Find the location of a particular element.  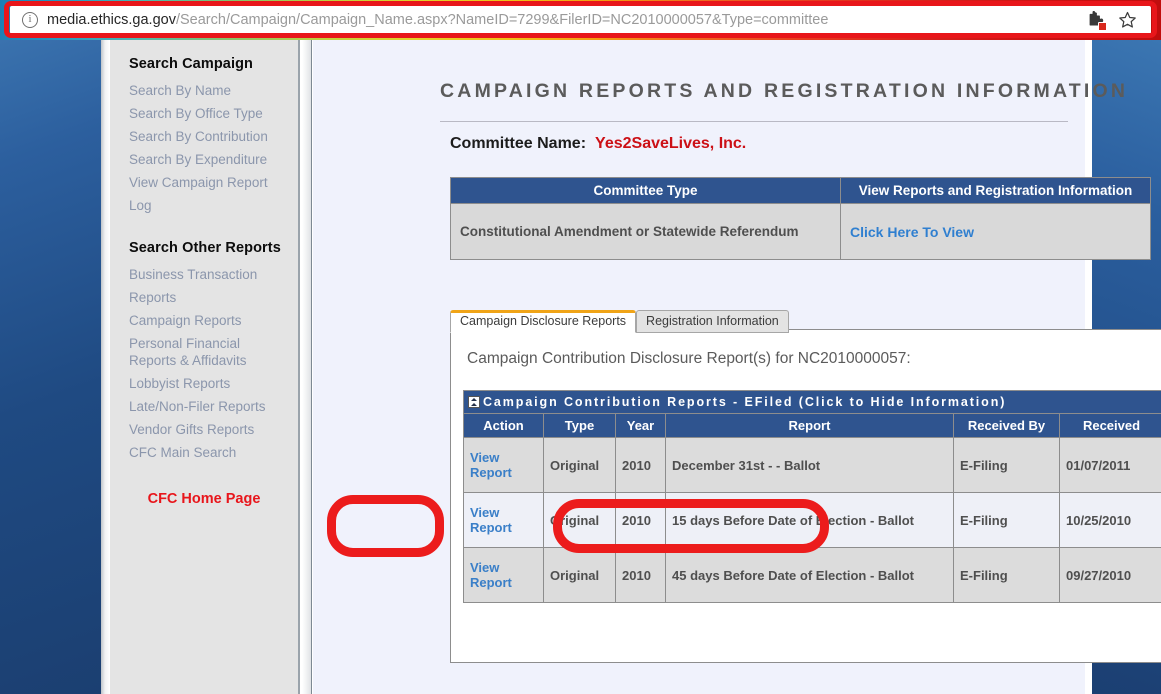

cell-report: 45 days Before Date of Election - Ballot is located at coordinates (809, 575).